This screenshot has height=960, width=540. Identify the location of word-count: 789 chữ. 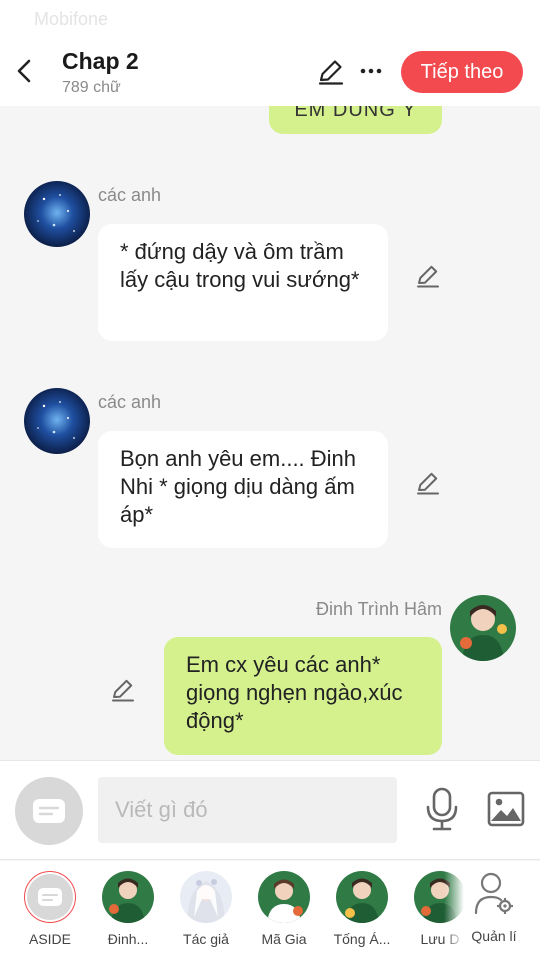
(91, 87).